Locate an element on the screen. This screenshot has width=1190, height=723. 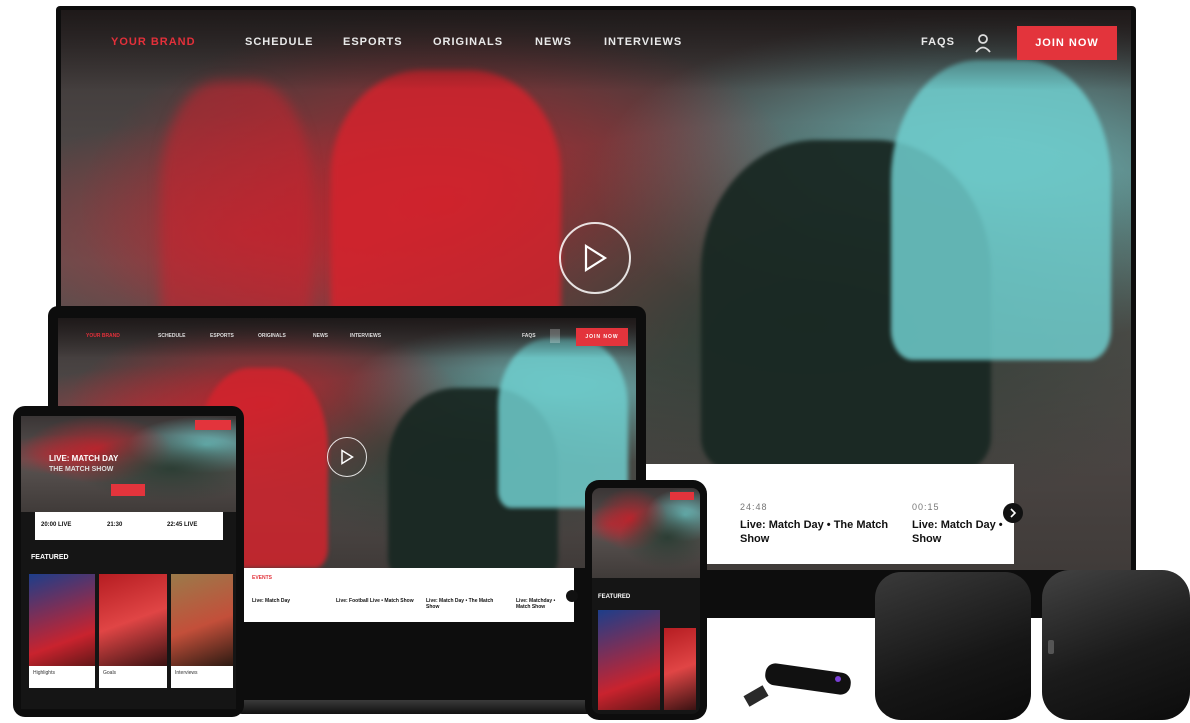
tablet-hero is located at coordinates (128, 464).